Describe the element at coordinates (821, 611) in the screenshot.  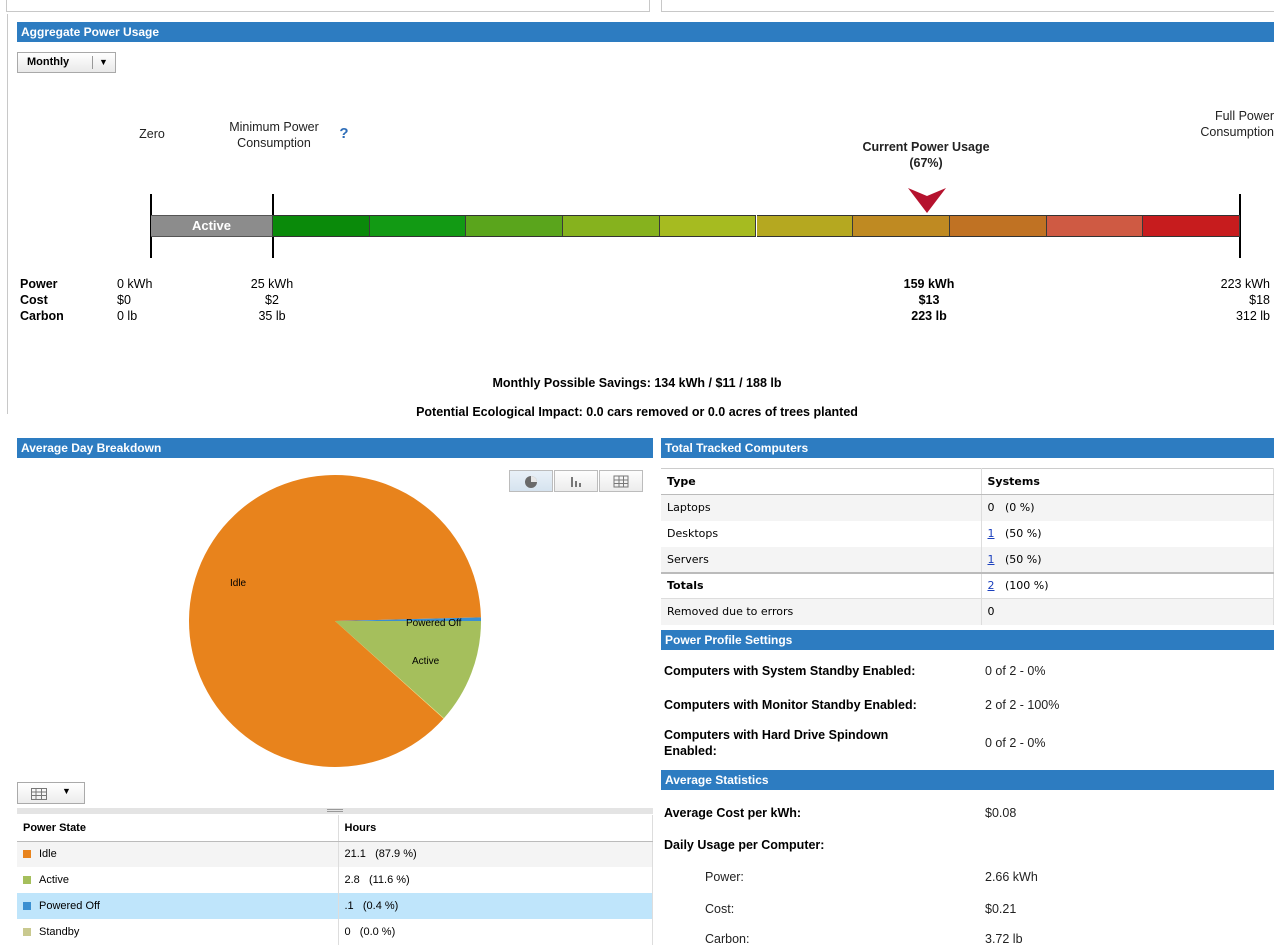
I see `removed-label: Removed due to errors` at that location.